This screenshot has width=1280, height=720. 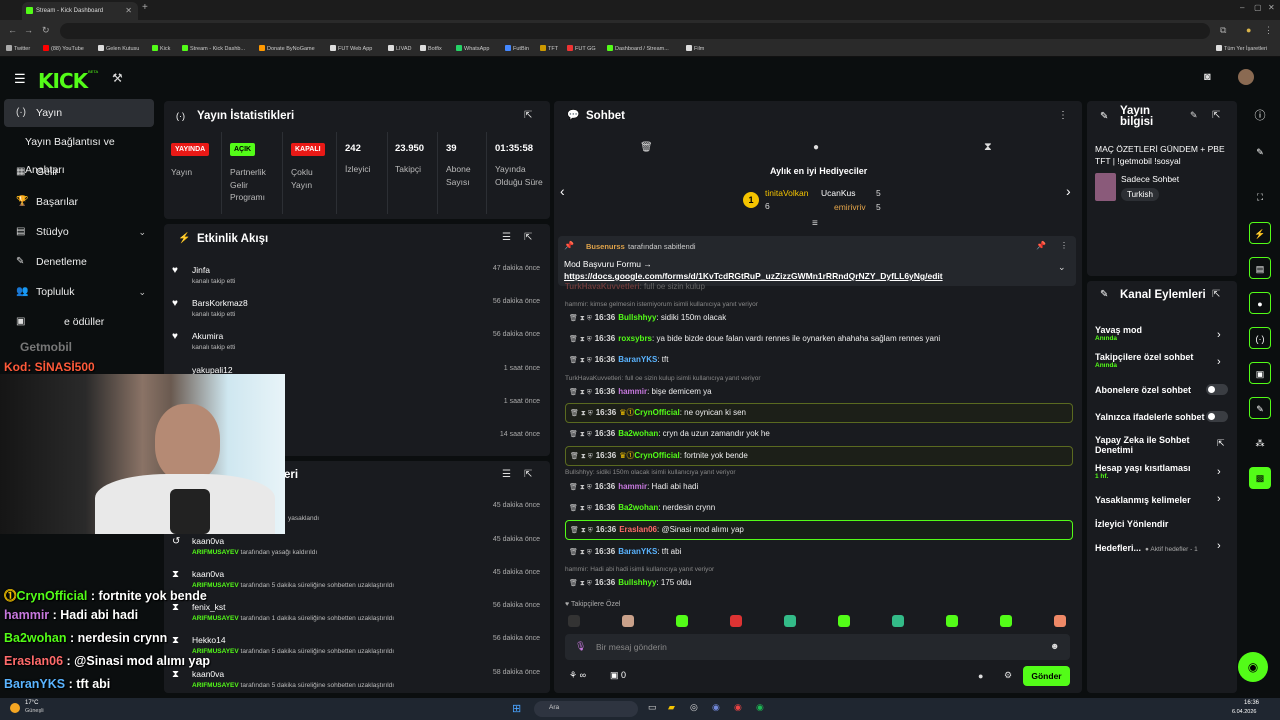 What do you see at coordinates (1064, 245) in the screenshot?
I see `more-options-icon: ⋮` at bounding box center [1064, 245].